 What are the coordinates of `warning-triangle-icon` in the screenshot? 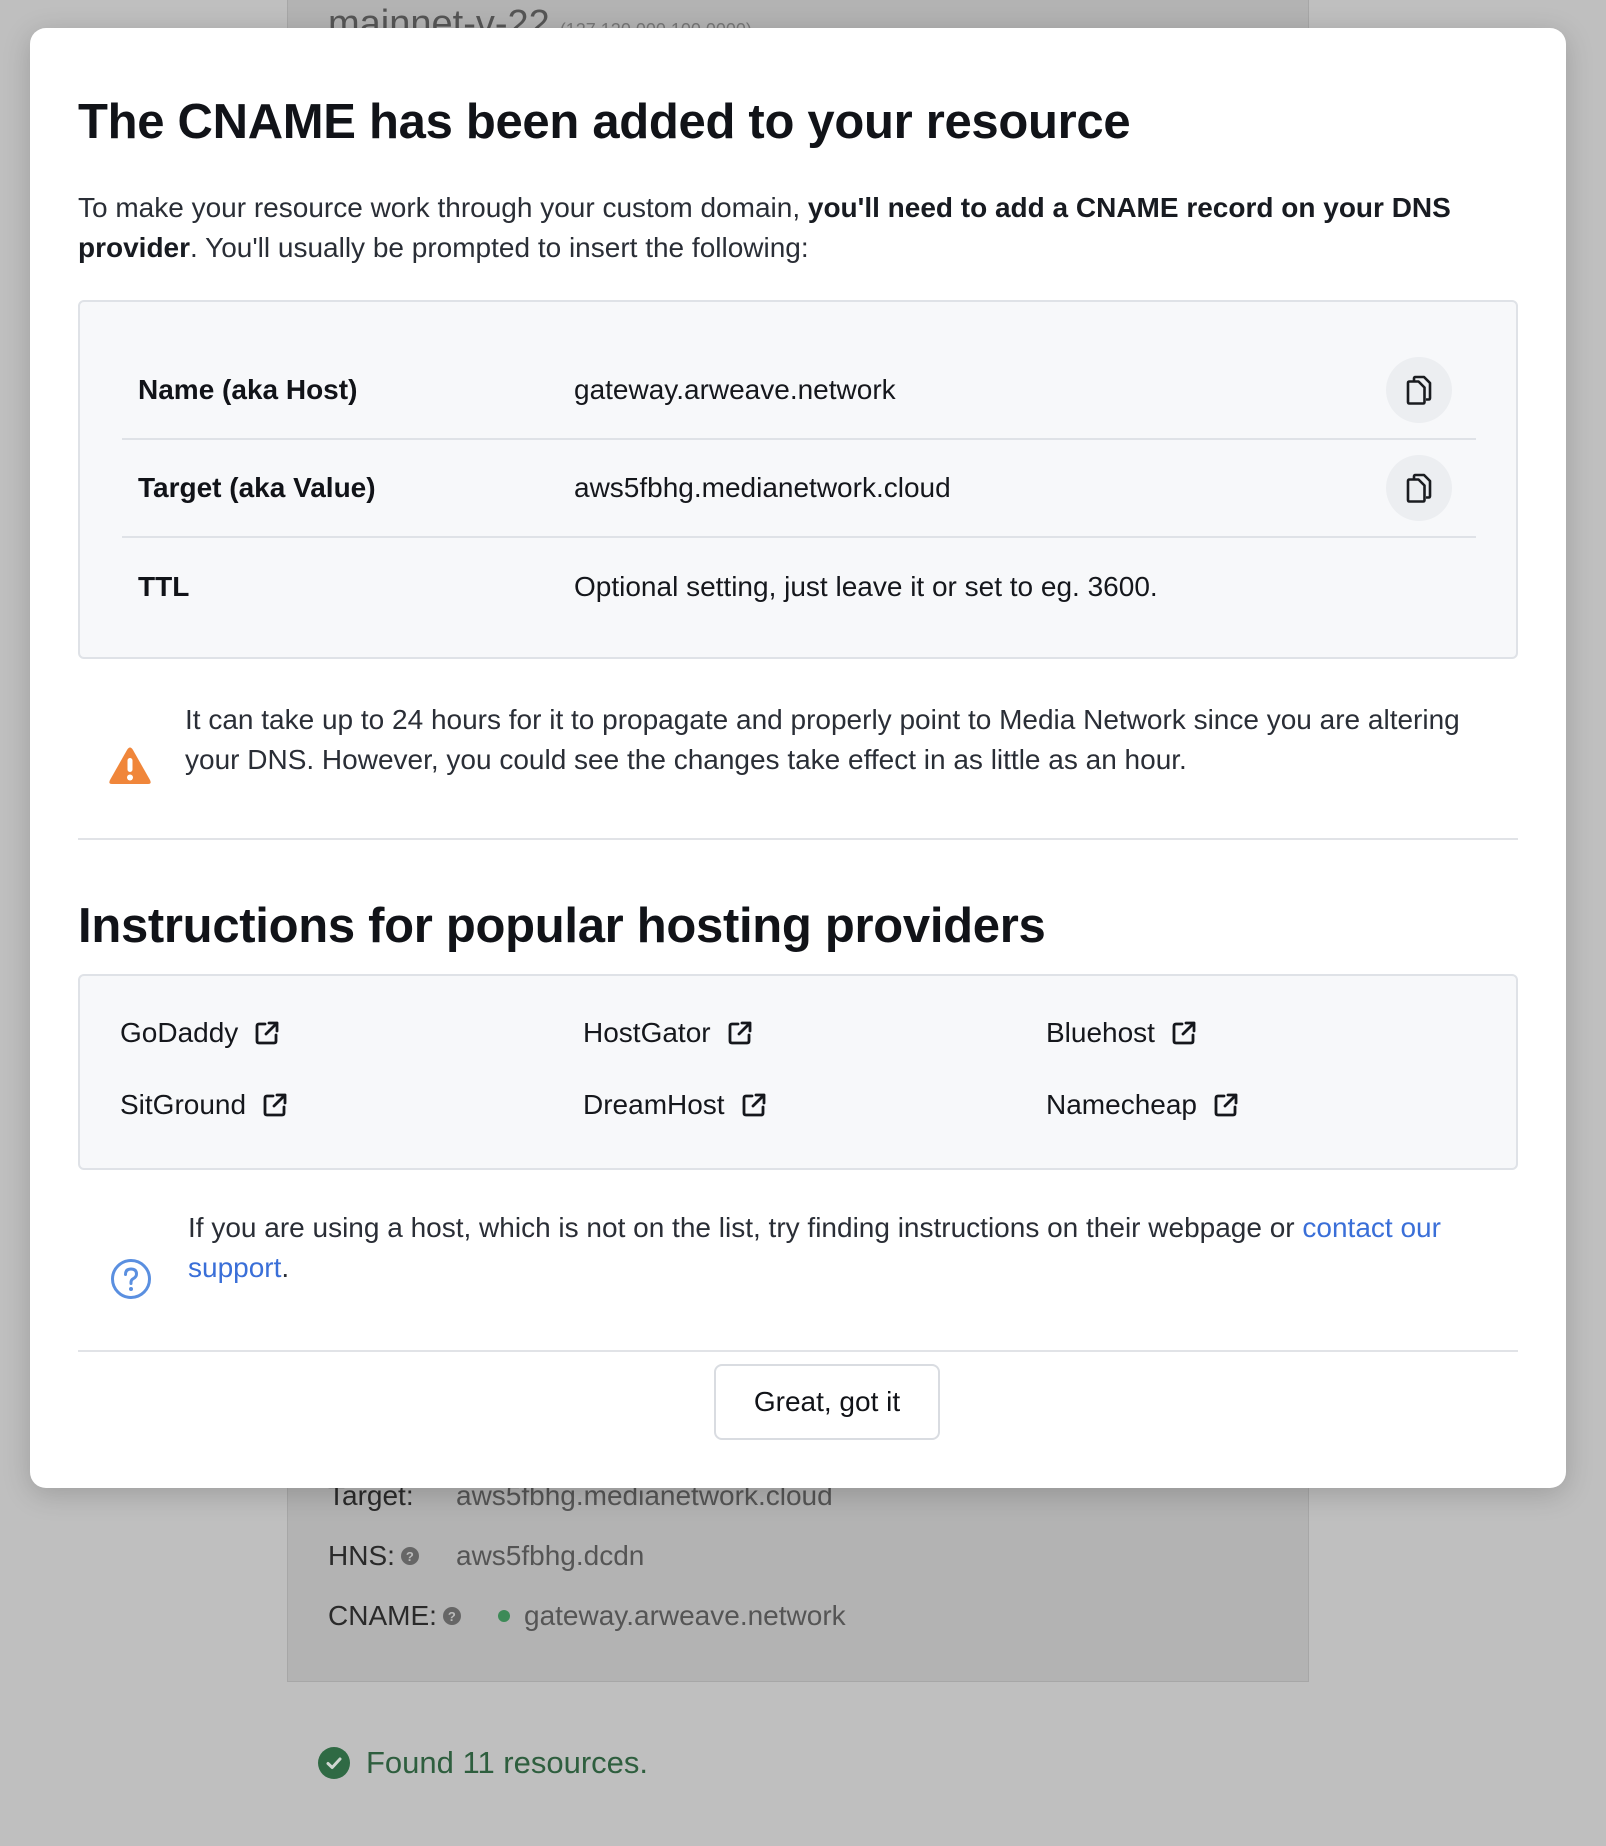 It's located at (130, 765).